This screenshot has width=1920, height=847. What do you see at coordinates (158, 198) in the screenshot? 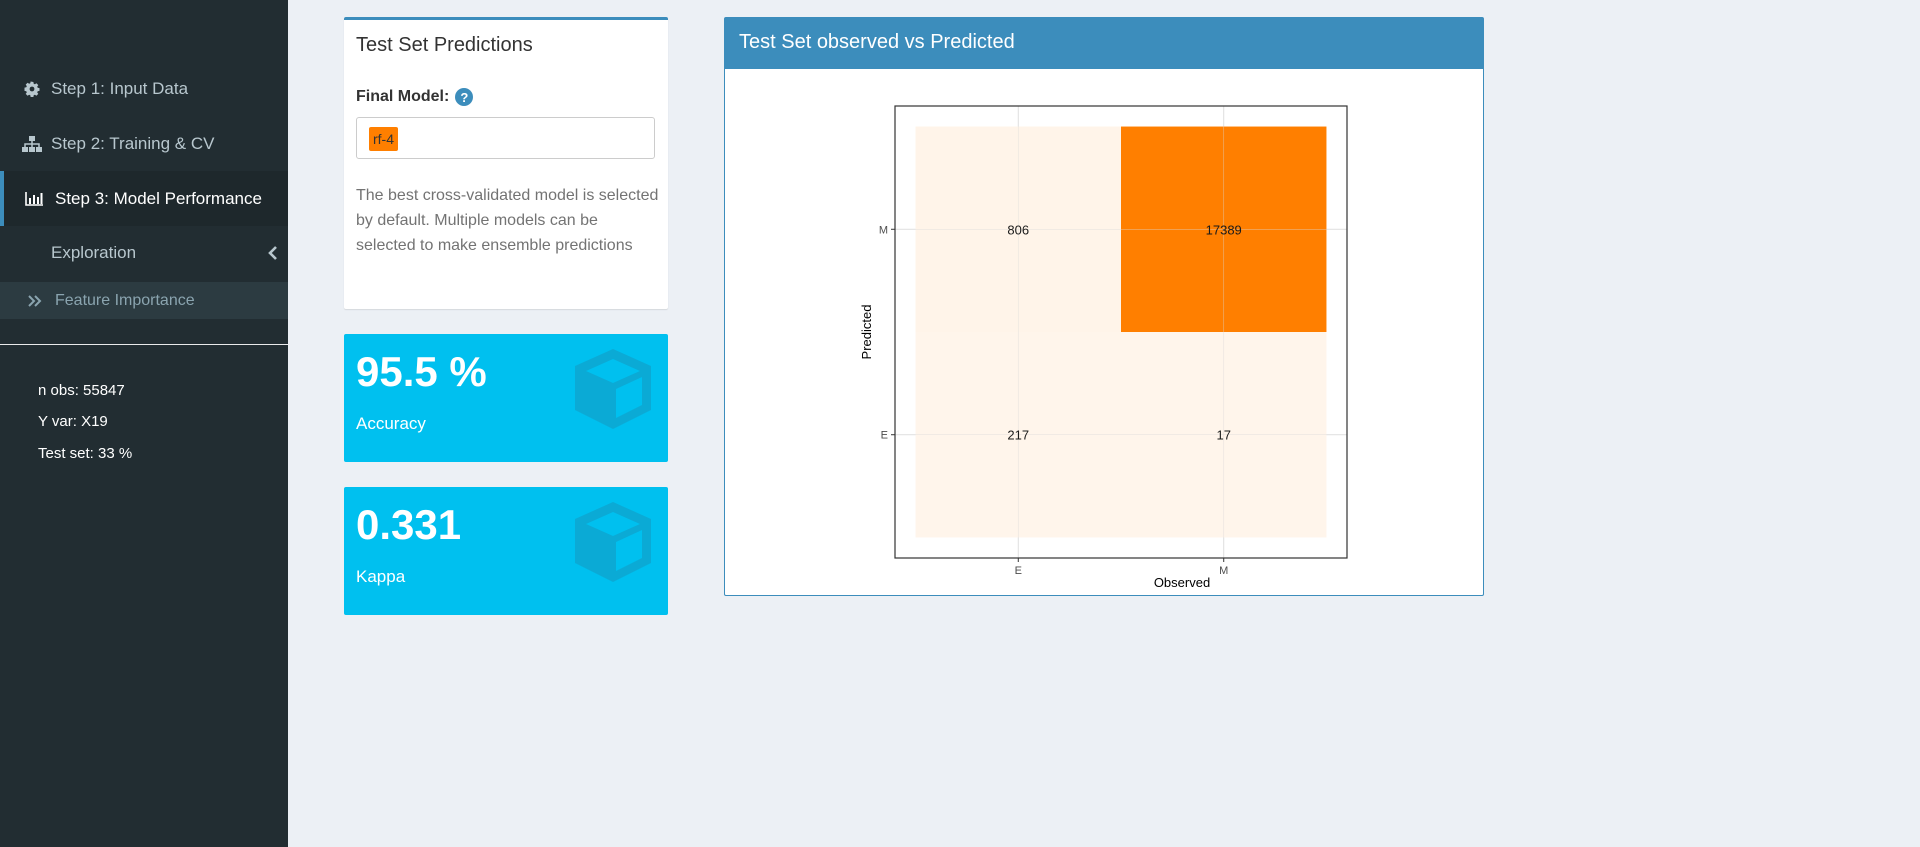
I see `sidebar-item-label: Step 3: Model Performance` at bounding box center [158, 198].